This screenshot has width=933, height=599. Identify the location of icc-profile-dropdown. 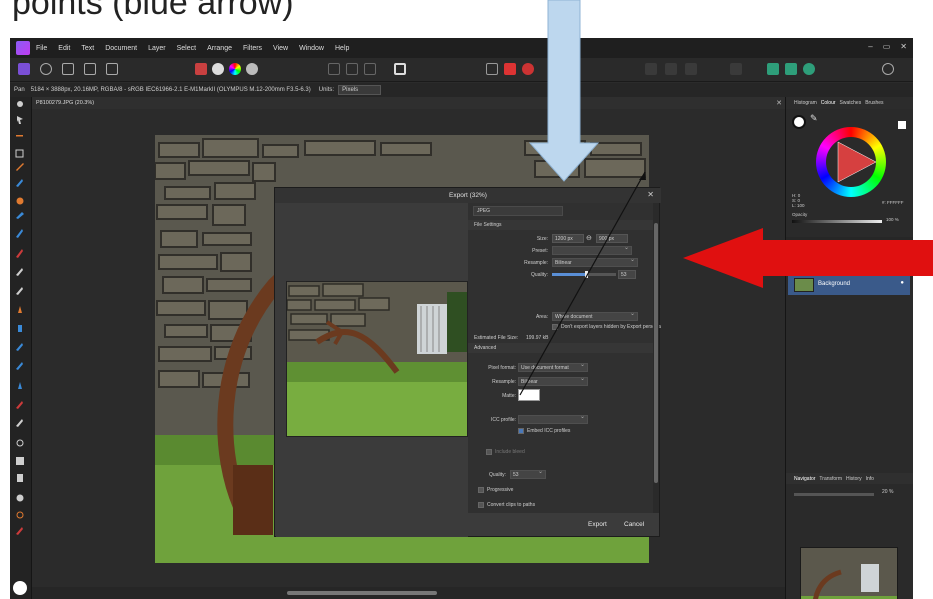
(553, 419).